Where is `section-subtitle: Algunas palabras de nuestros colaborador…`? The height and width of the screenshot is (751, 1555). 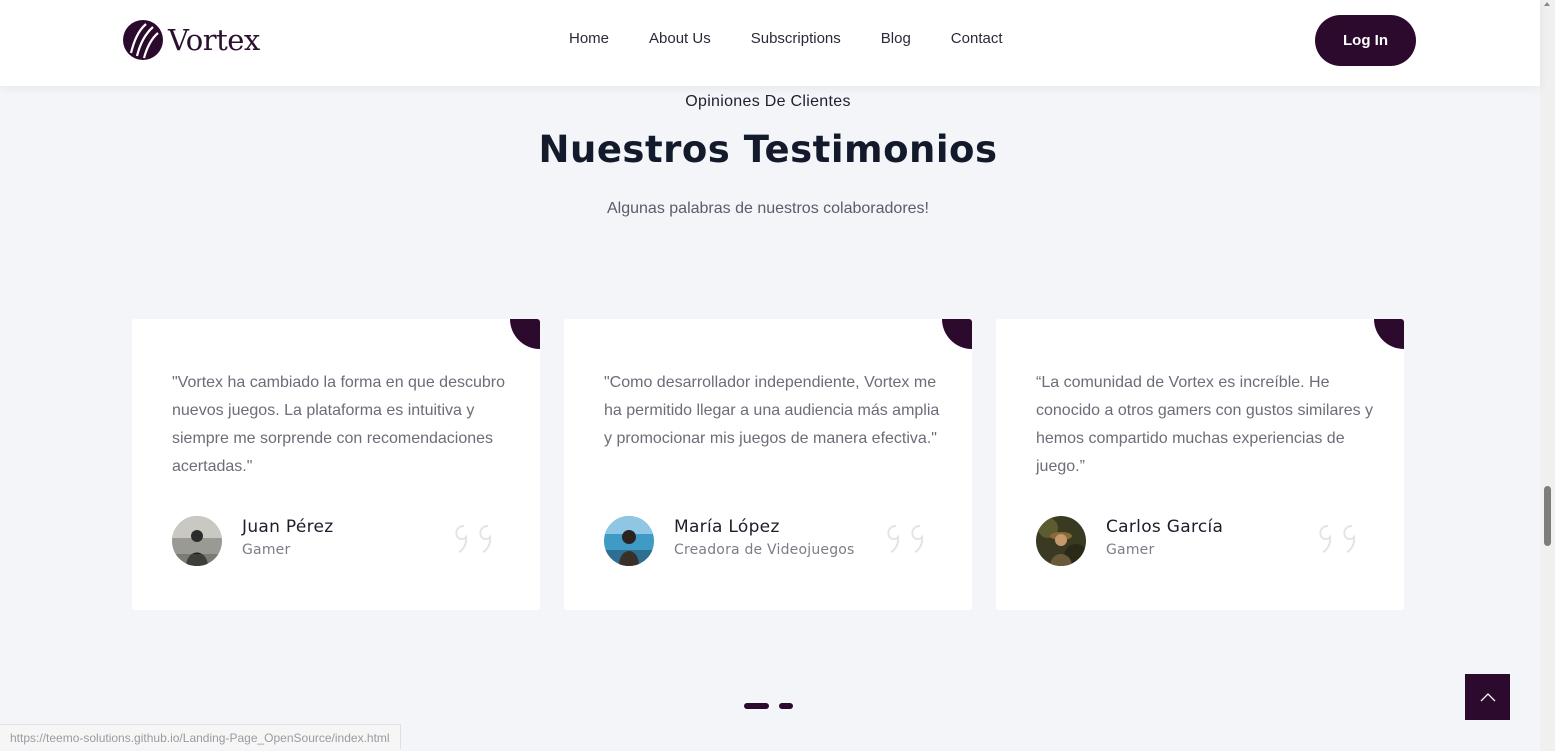
section-subtitle: Algunas palabras de nuestros colaborador… is located at coordinates (768, 208).